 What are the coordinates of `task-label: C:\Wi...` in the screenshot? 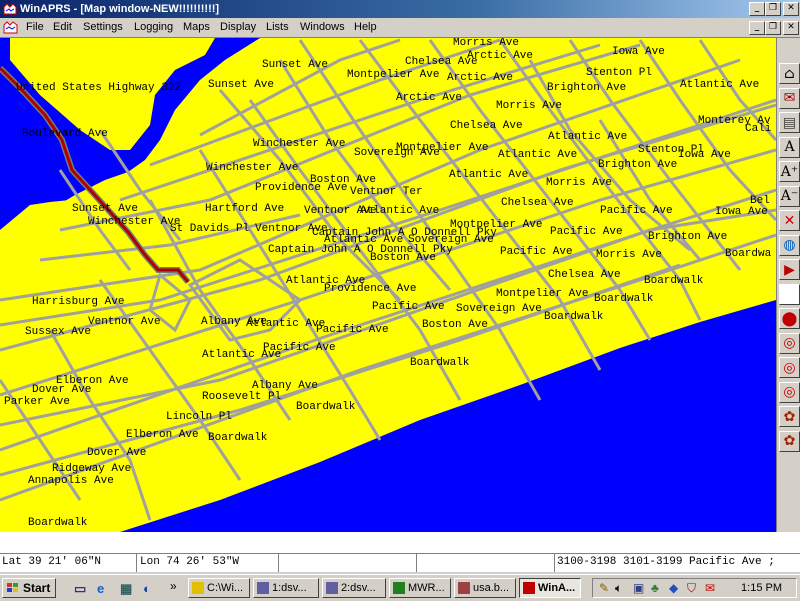 It's located at (225, 588).